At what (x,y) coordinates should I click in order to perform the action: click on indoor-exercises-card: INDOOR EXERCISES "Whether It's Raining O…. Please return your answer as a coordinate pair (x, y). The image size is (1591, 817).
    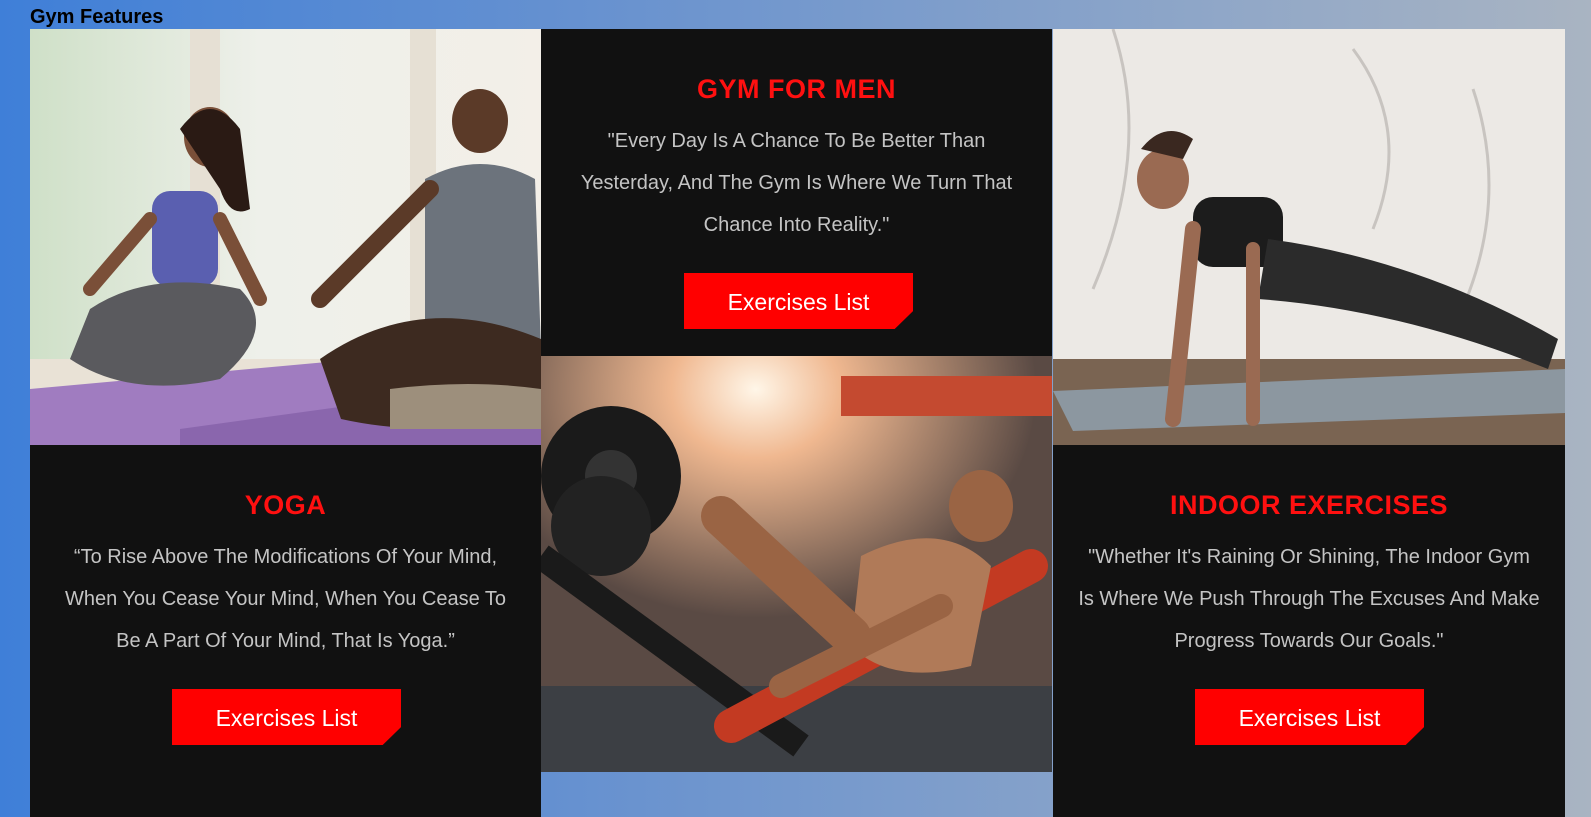
    Looking at the image, I should click on (1309, 631).